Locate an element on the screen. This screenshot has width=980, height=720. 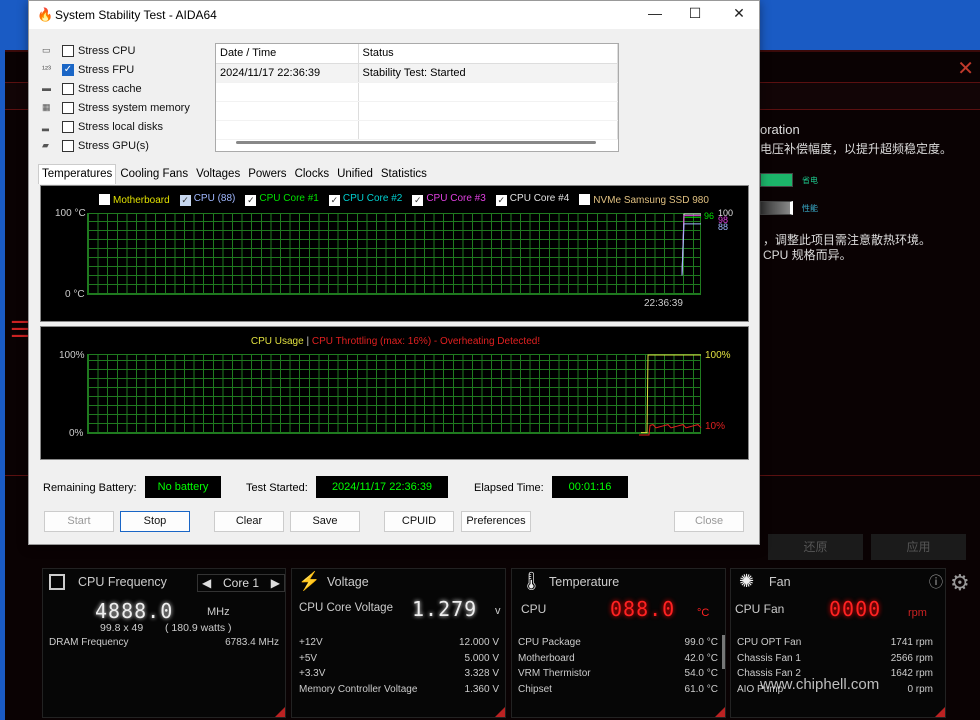
reading-label: Chipset is located at coordinates (535, 689).